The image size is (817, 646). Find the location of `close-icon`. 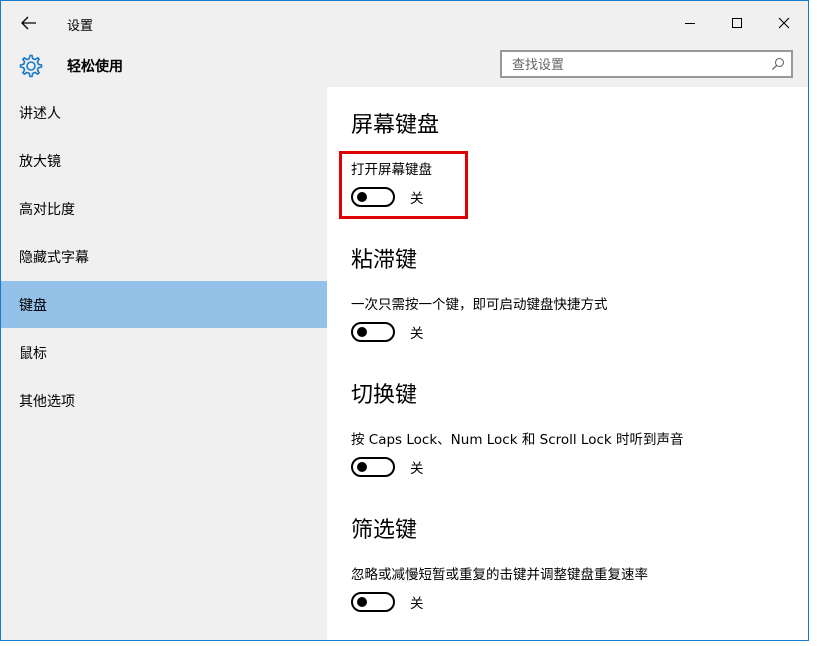

close-icon is located at coordinates (784, 23).